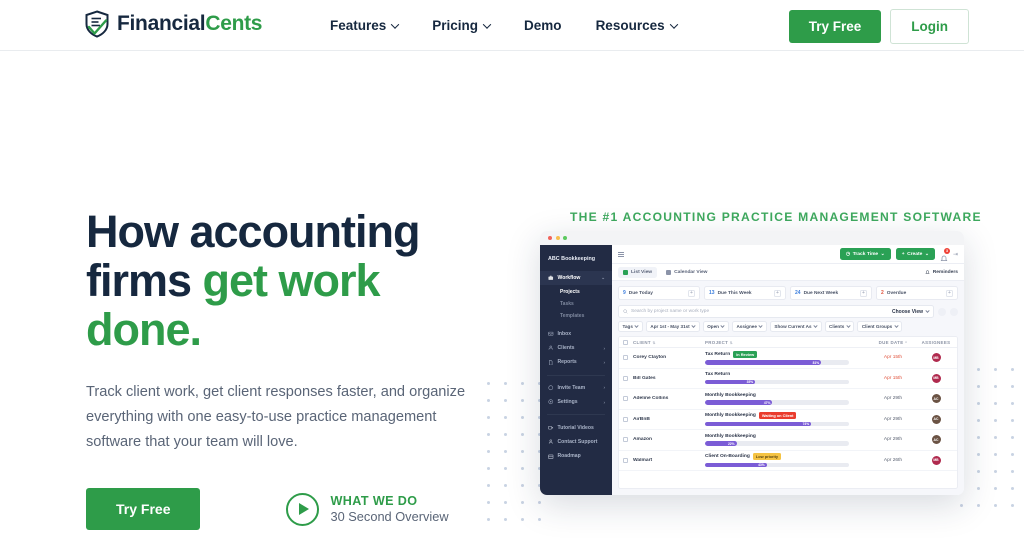 The height and width of the screenshot is (538, 1024). I want to click on reminders-button: Reminders, so click(941, 272).